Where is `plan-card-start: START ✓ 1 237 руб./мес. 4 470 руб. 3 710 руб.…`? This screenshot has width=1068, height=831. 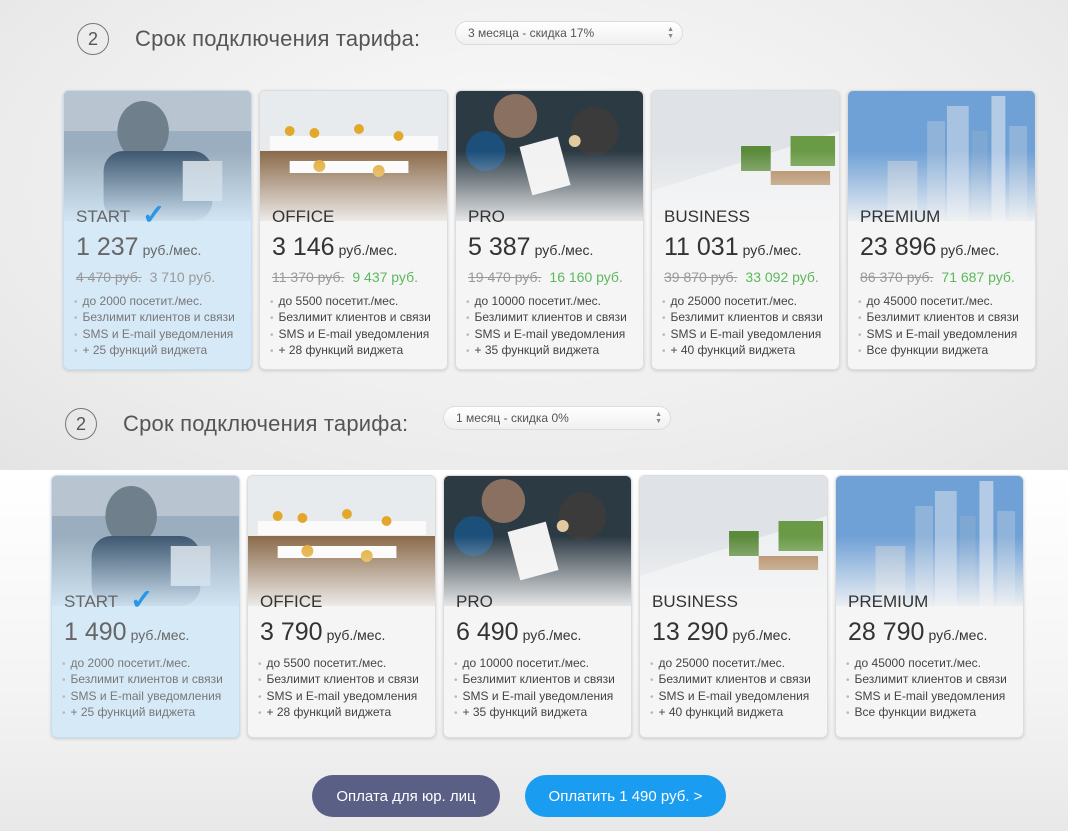 plan-card-start: START ✓ 1 237 руб./мес. 4 470 руб. 3 710 руб.… is located at coordinates (157, 230).